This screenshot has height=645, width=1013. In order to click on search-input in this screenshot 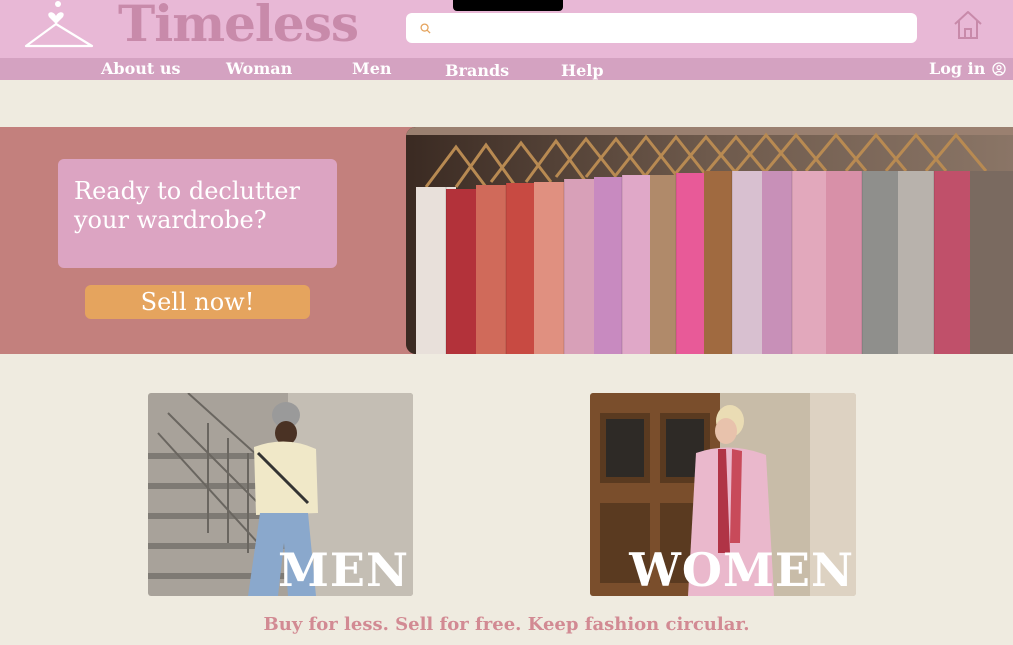, I will do `click(667, 28)`.